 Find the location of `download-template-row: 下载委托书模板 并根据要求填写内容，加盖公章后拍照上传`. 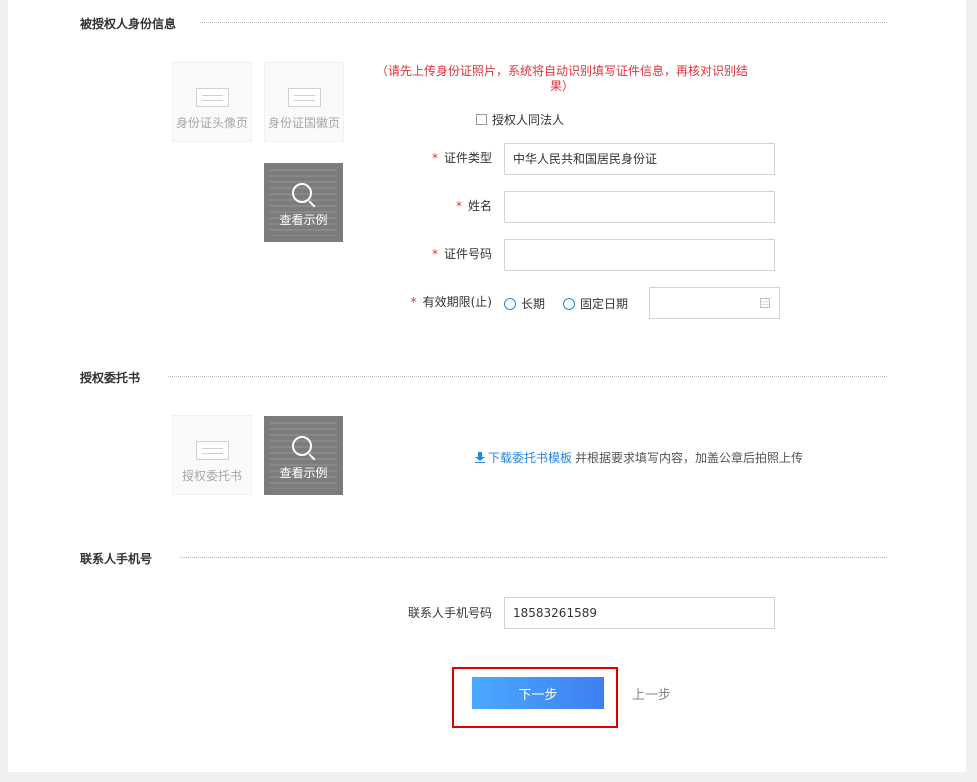

download-template-row: 下载委托书模板 并根据要求填写内容，加盖公章后拍照上传 is located at coordinates (639, 457).